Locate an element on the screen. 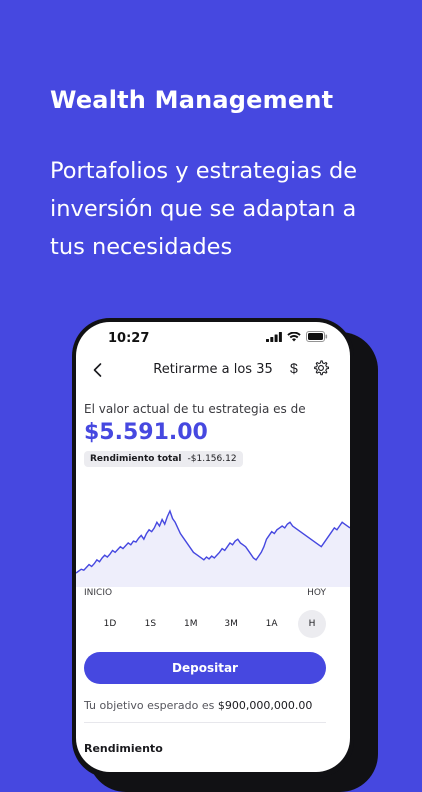 This screenshot has width=422, height=792. range-selector: 1D 1S 1M 3M 1A H is located at coordinates (211, 624).